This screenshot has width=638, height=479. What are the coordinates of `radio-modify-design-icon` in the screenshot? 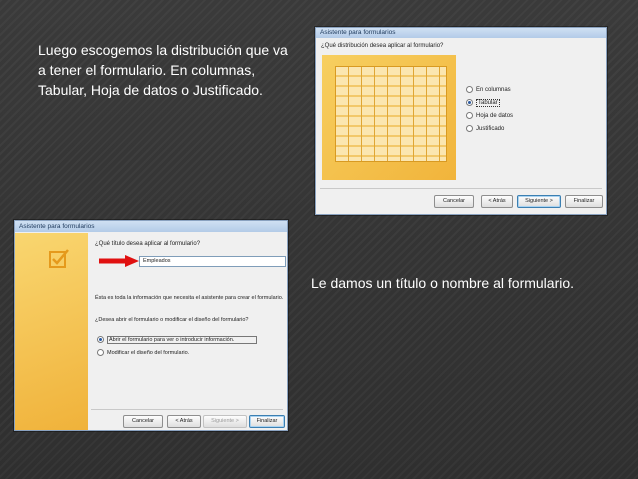 It's located at (100, 353).